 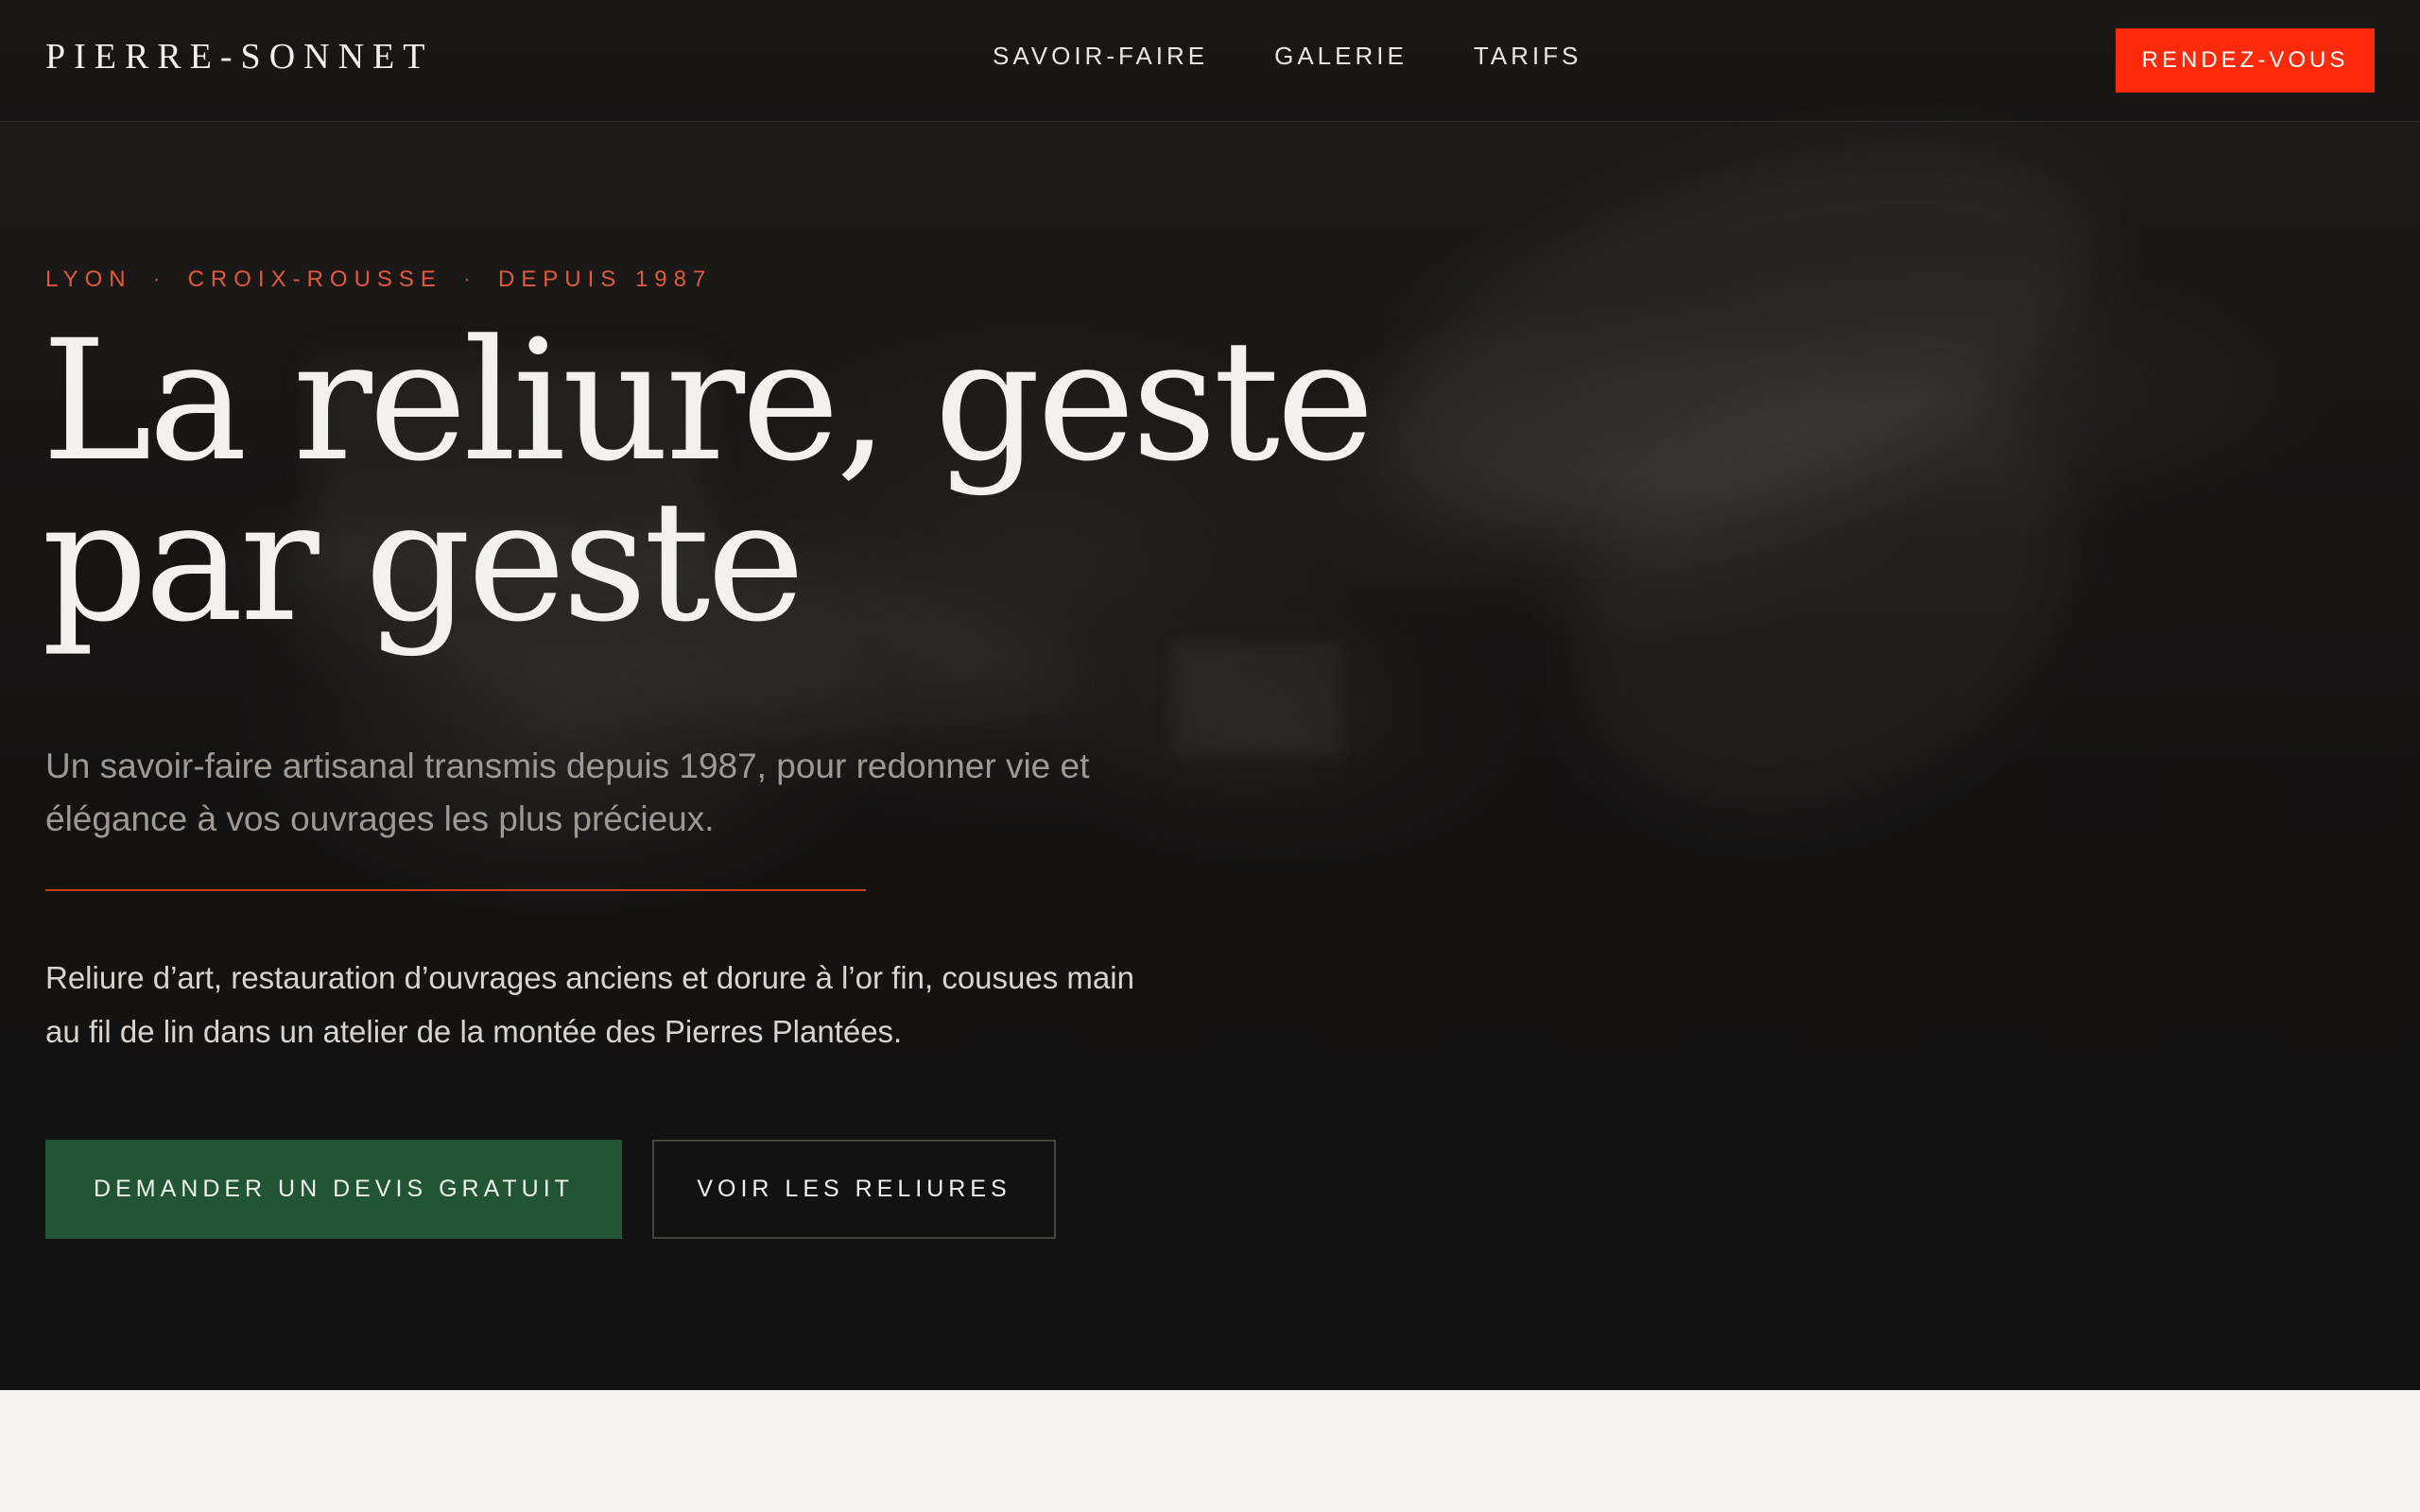 I want to click on eyebrow-district: CROIX-ROUSSE, so click(x=314, y=279).